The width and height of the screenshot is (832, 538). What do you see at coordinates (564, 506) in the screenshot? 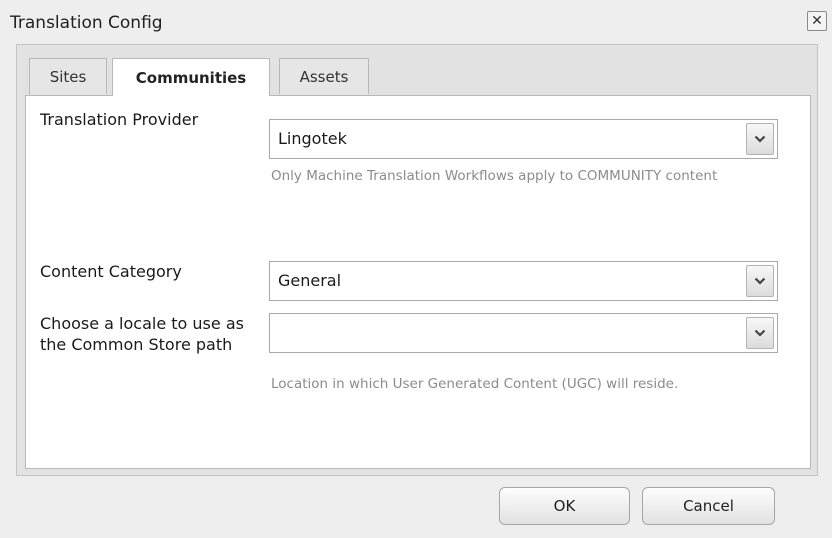
I see `ok-button: OK` at bounding box center [564, 506].